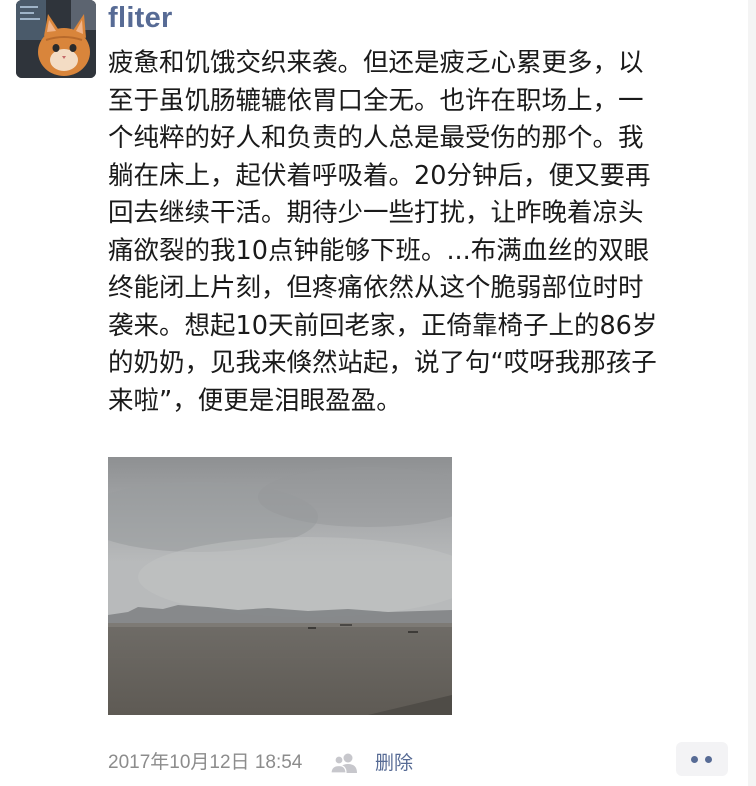 This screenshot has width=756, height=786. Describe the element at coordinates (382, 363) in the screenshot. I see `post-text-line: 的奶奶，见我来倏然站起，说了句“哎呀我那孩子` at that location.